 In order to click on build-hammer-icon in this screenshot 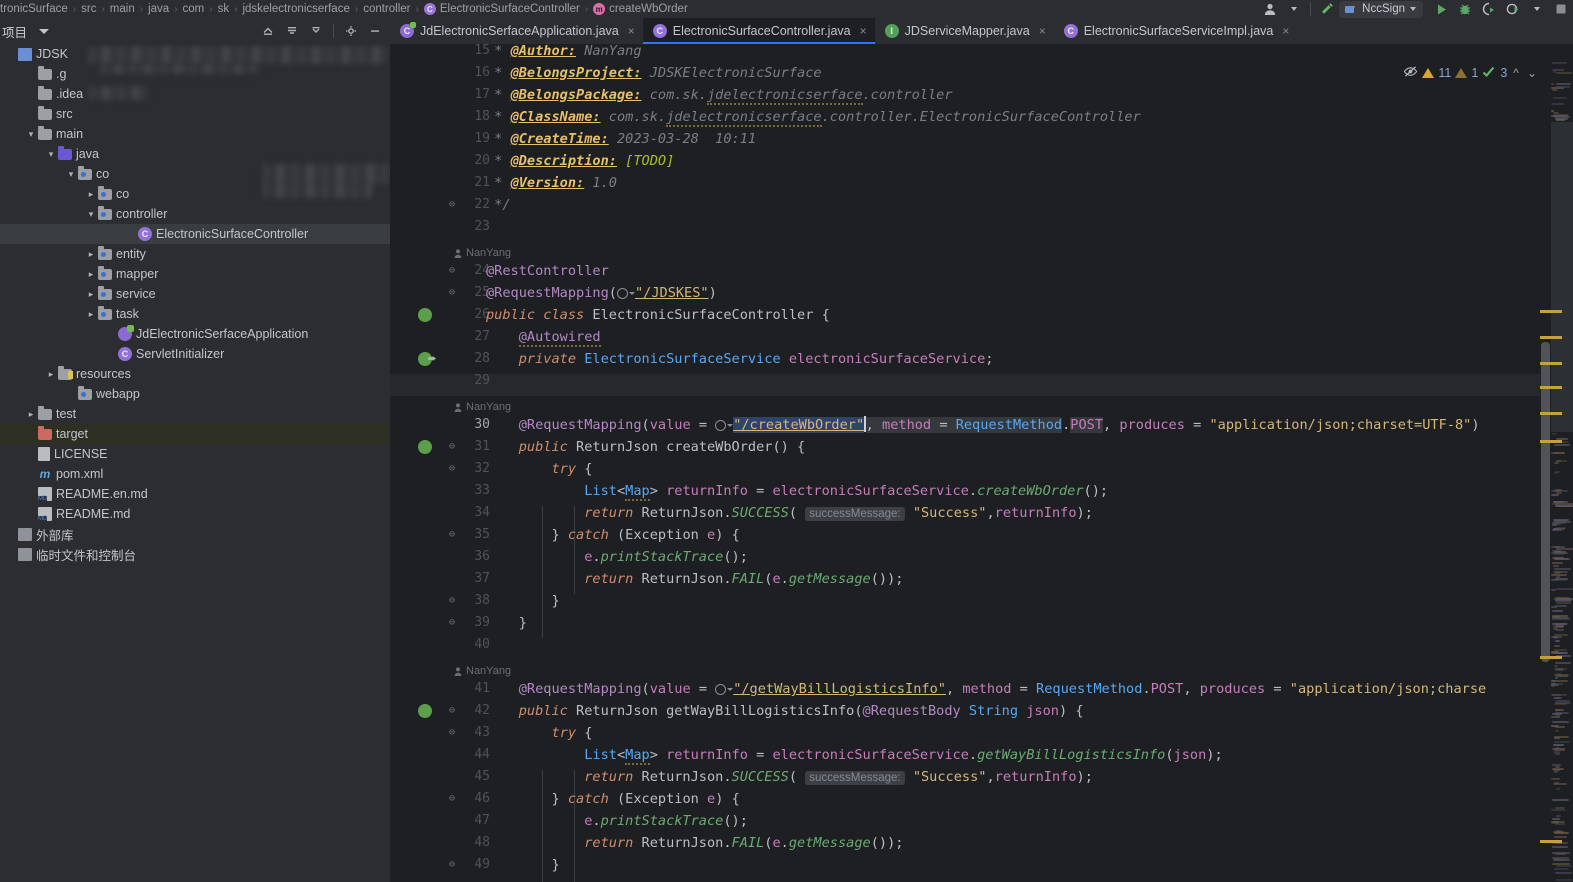, I will do `click(1327, 9)`.